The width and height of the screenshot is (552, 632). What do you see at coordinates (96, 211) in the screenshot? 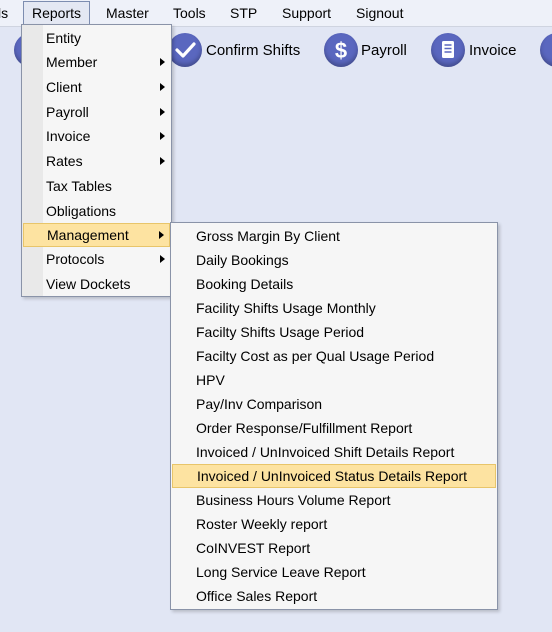
I see `menu-item-obligations: Obligations` at bounding box center [96, 211].